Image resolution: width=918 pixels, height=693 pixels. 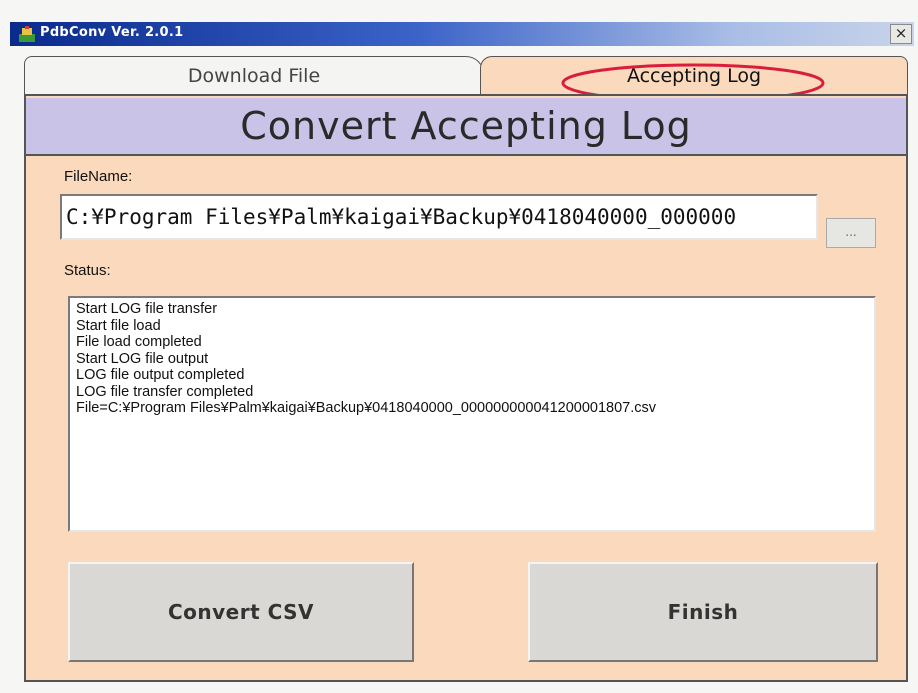 What do you see at coordinates (160, 375) in the screenshot?
I see `status-line: LOG file output completed` at bounding box center [160, 375].